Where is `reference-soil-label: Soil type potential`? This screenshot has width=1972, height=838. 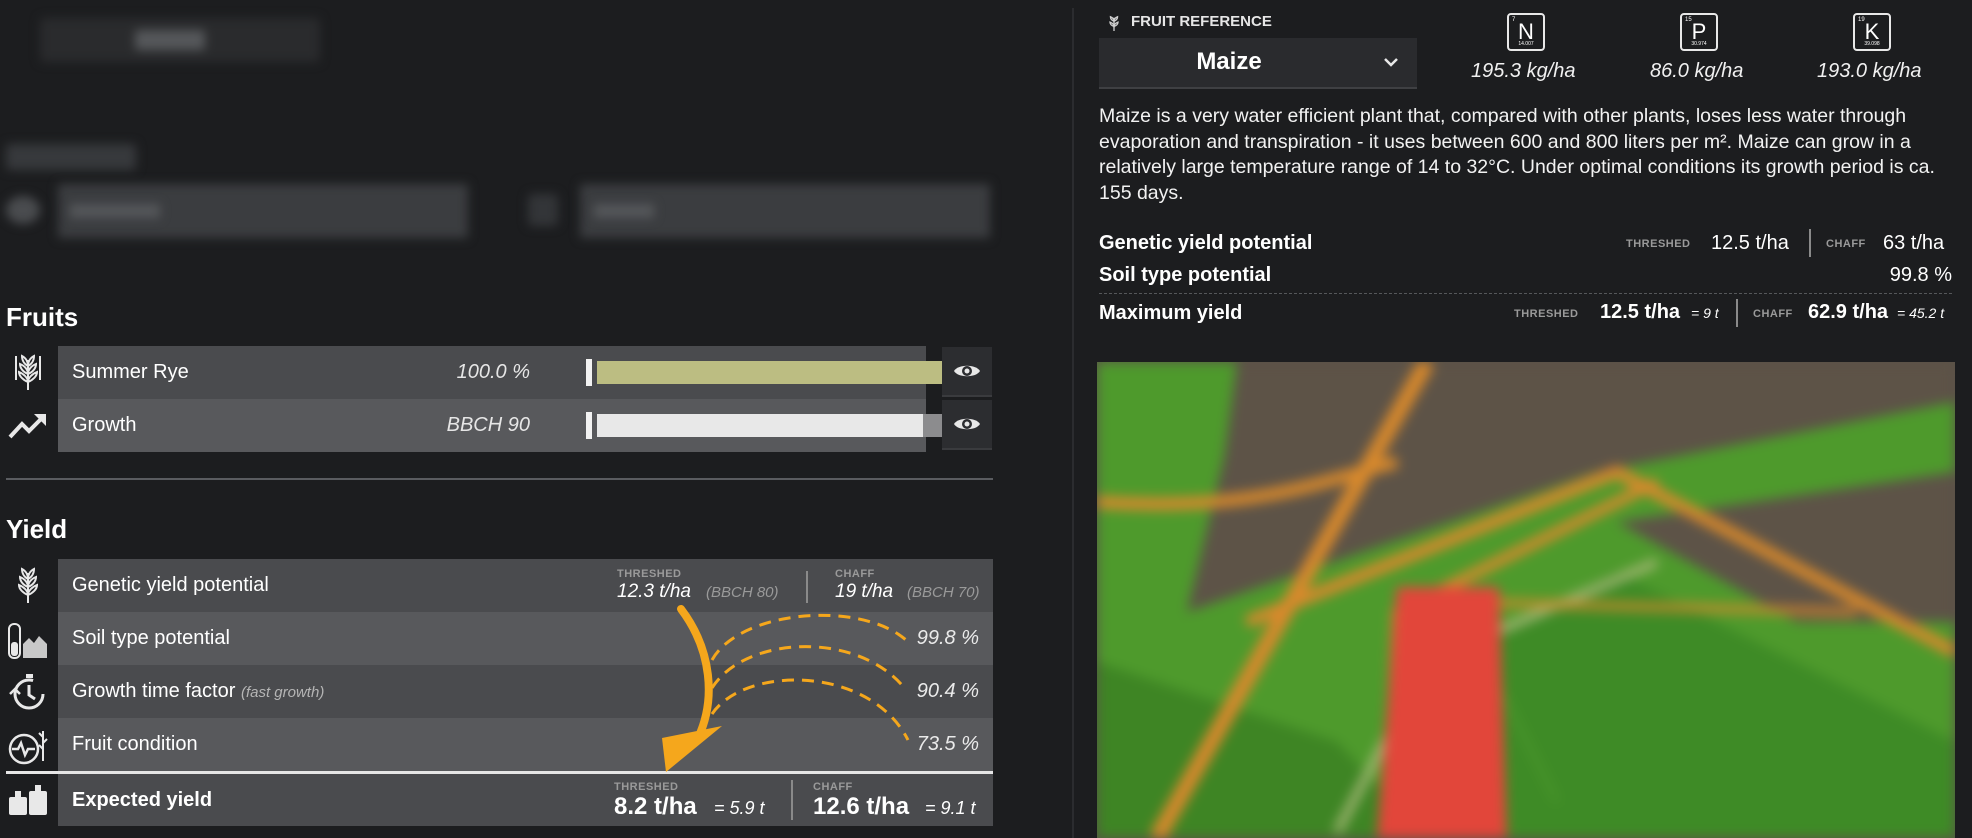
reference-soil-label: Soil type potential is located at coordinates (1185, 275).